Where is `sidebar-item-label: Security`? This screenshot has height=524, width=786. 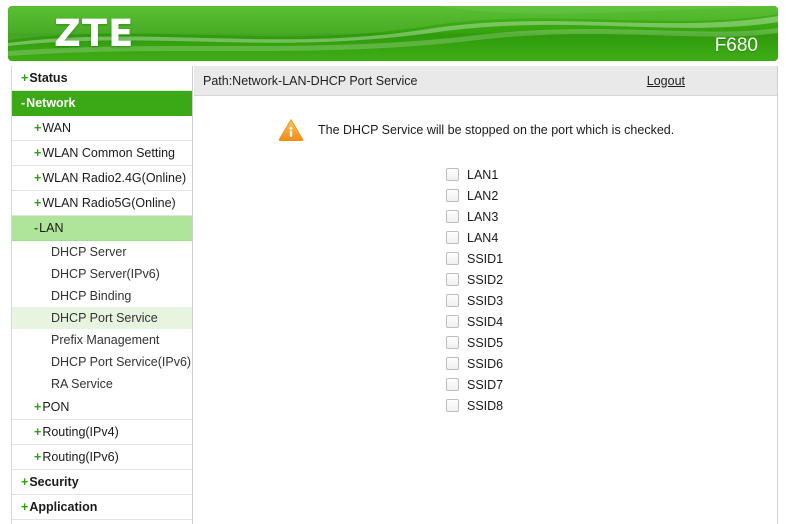 sidebar-item-label: Security is located at coordinates (54, 482).